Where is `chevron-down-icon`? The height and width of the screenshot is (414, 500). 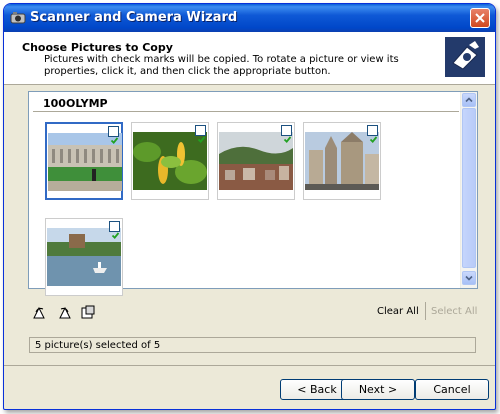 chevron-down-icon is located at coordinates (469, 278).